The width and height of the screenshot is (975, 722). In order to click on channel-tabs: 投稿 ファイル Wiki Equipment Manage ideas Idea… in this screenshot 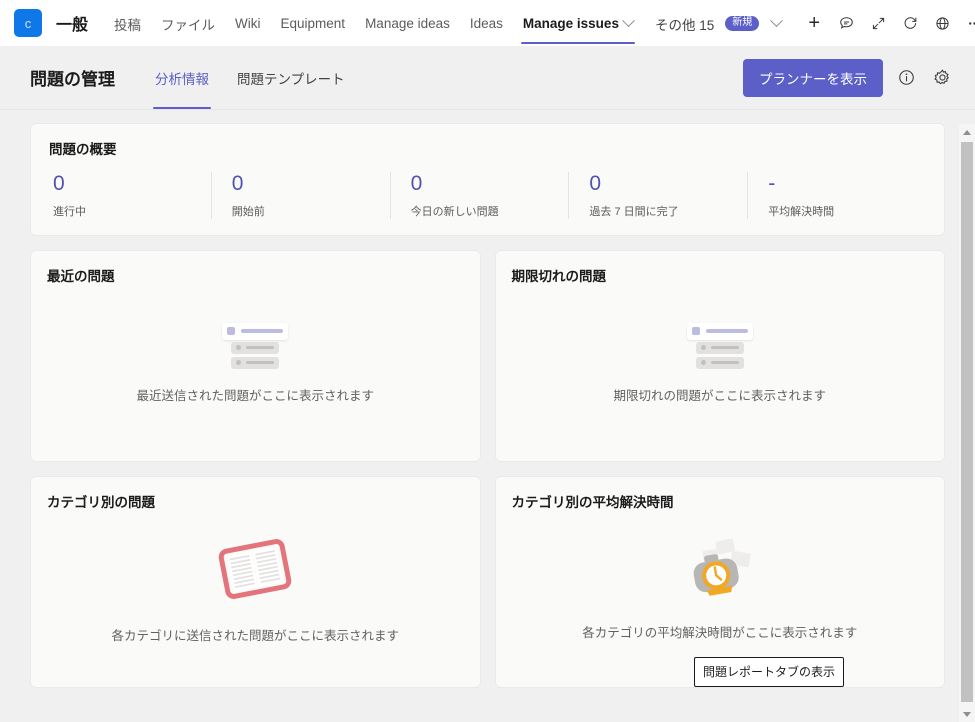, I will do `click(373, 23)`.